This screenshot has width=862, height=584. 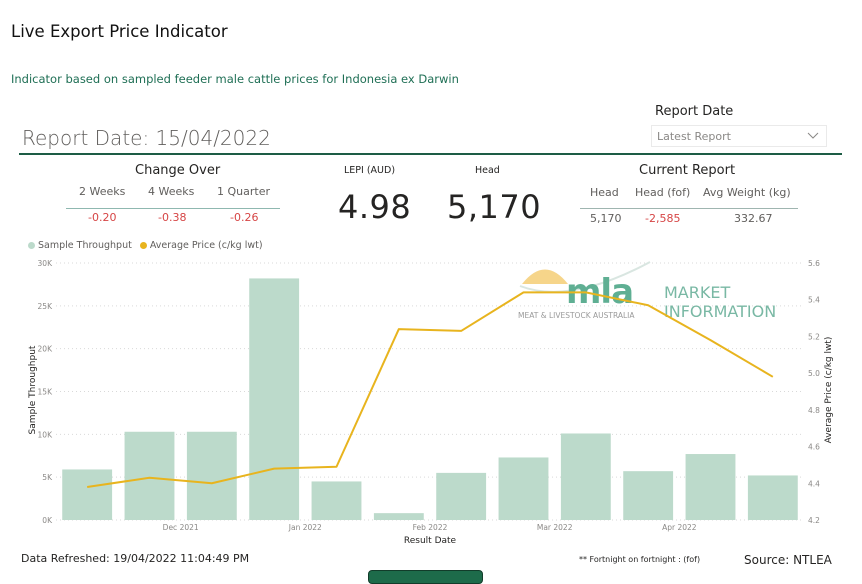 I want to click on x-tick-label: Jan 2022, so click(x=305, y=527).